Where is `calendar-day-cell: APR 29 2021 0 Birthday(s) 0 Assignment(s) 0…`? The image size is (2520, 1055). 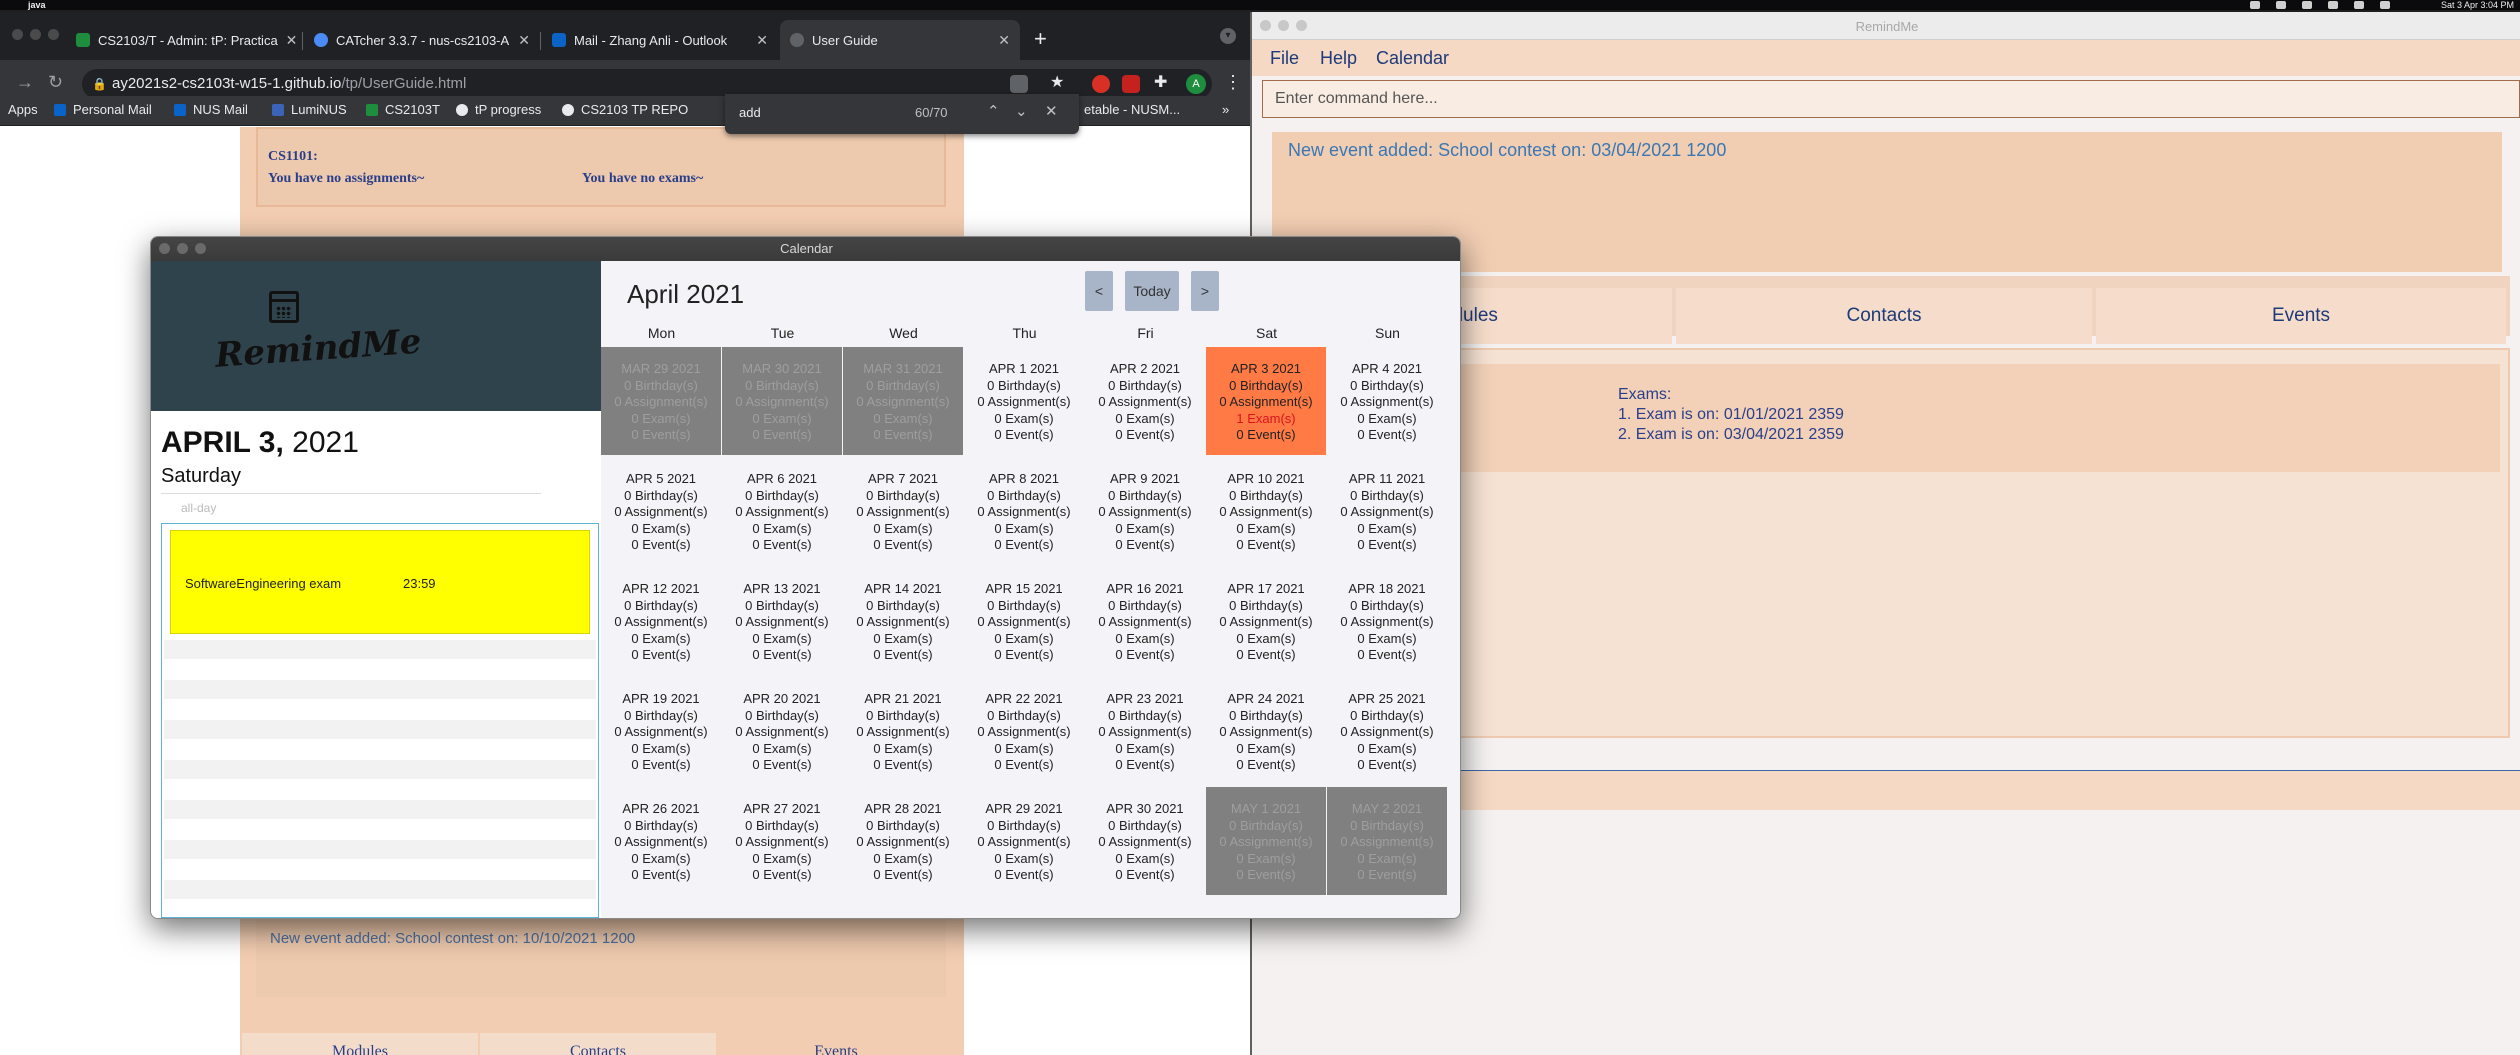 calendar-day-cell: APR 29 2021 0 Birthday(s) 0 Assignment(s) 0… is located at coordinates (1024, 841).